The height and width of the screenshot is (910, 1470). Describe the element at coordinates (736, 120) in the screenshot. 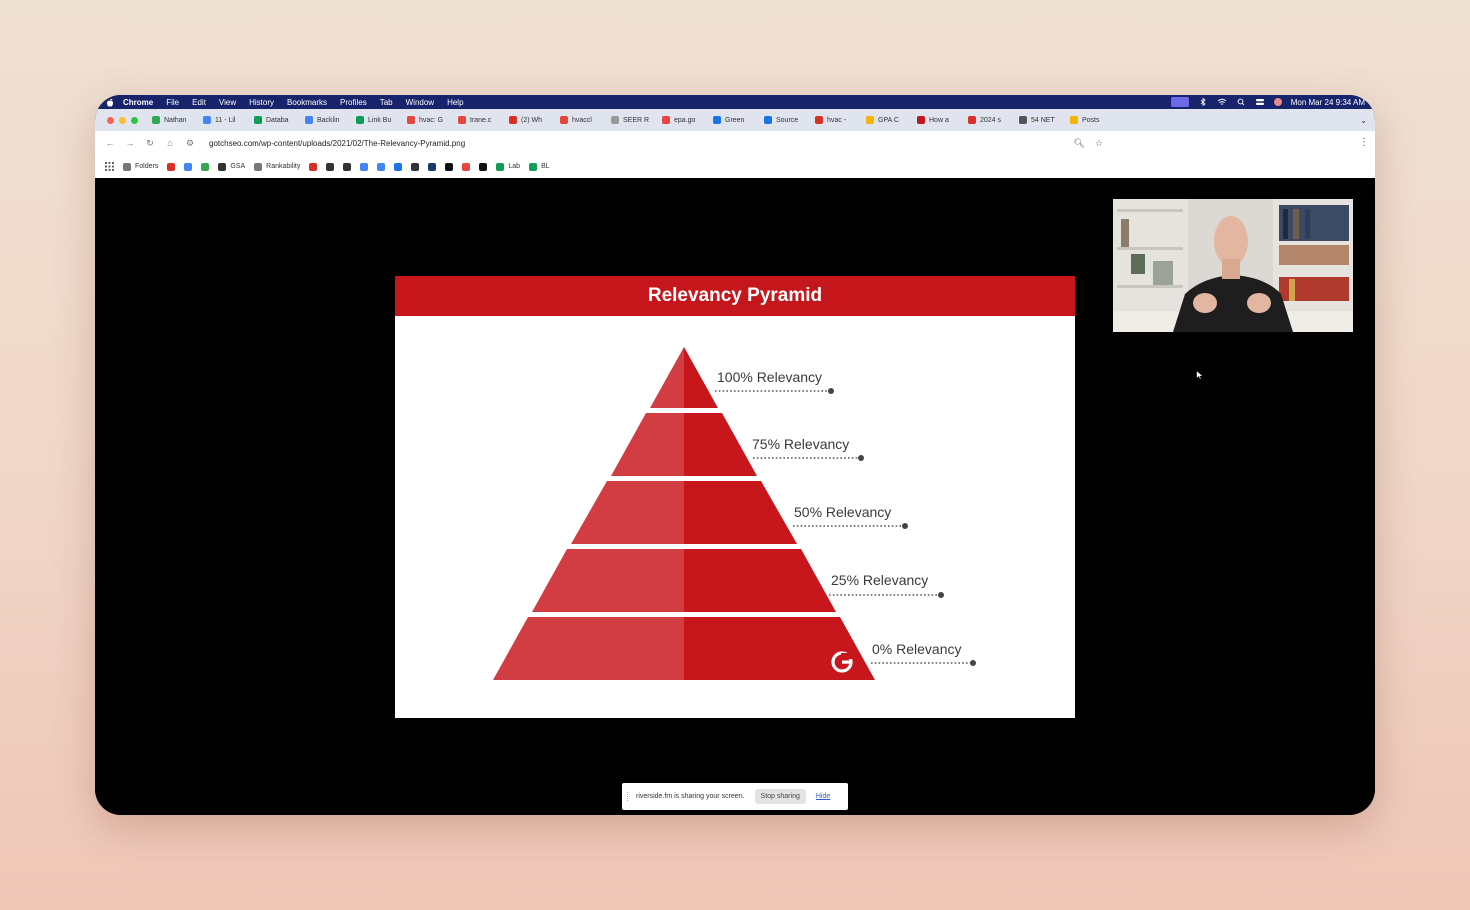

I see `browser-tab: Green` at that location.